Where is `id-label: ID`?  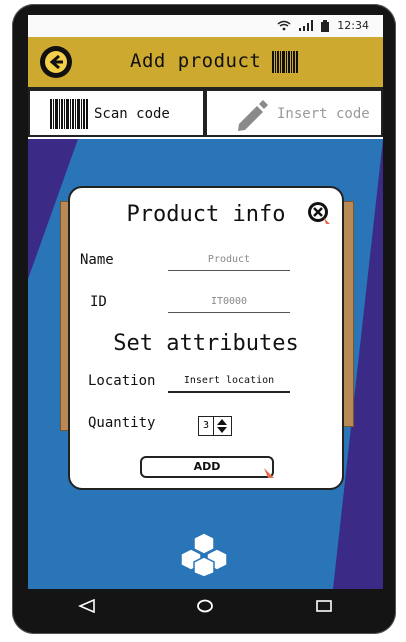 id-label: ID is located at coordinates (98, 302).